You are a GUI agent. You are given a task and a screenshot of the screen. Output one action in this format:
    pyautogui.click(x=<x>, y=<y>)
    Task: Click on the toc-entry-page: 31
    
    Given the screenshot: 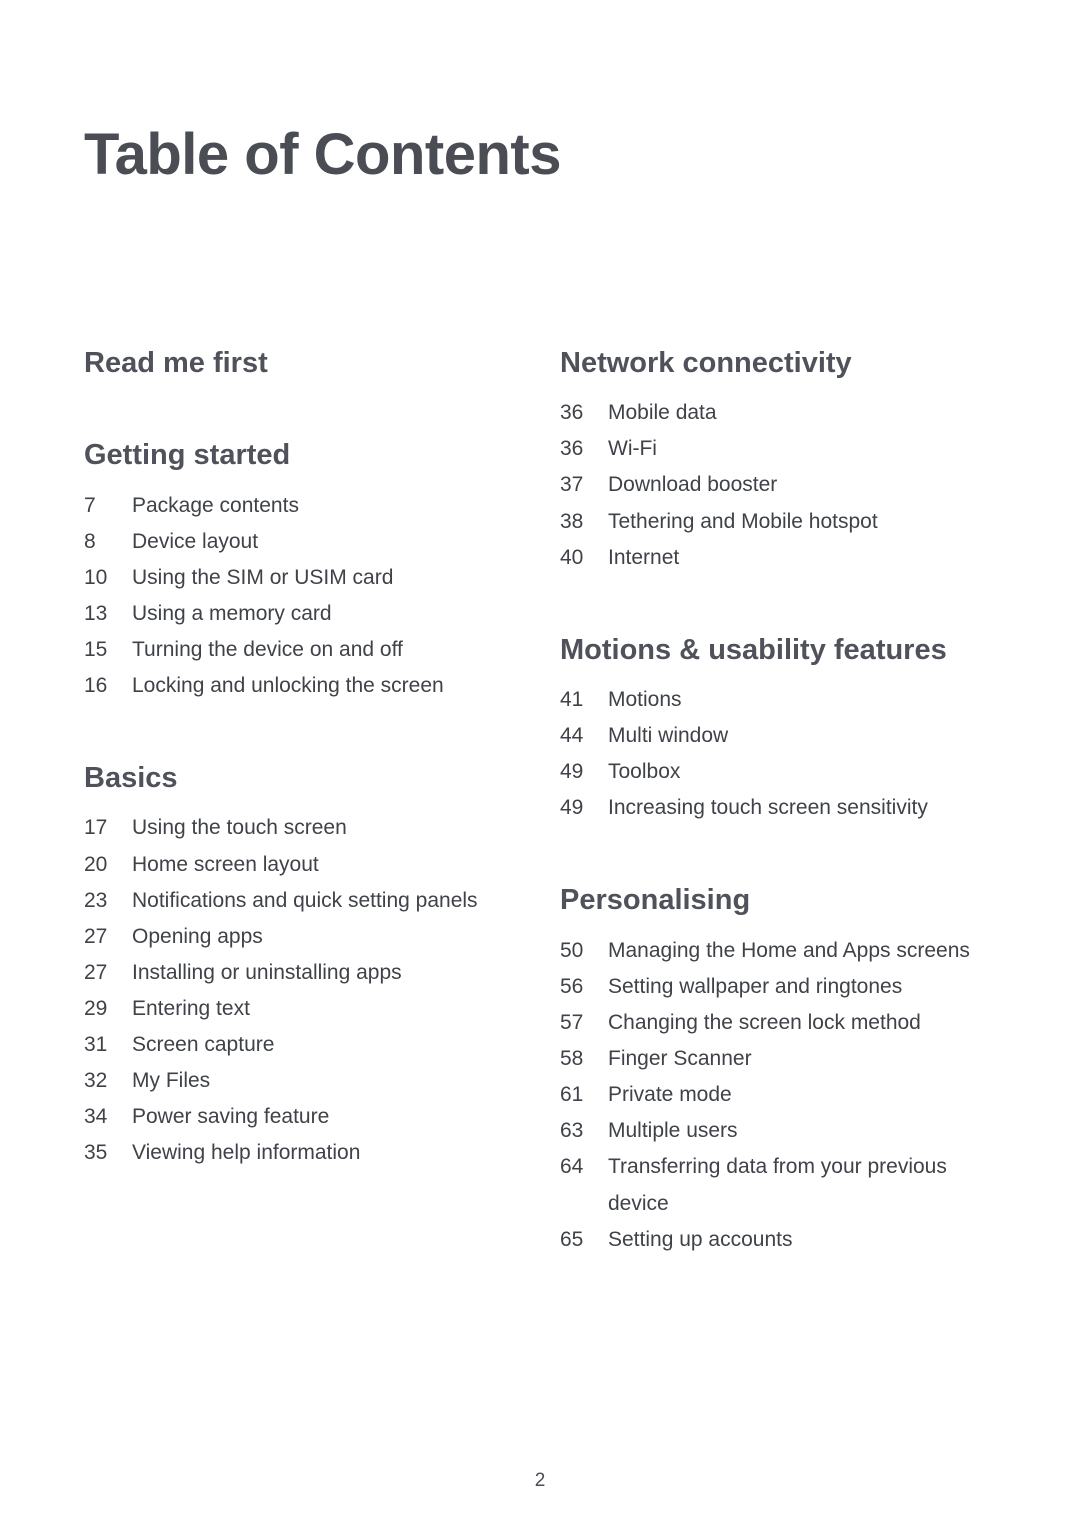 What is the action you would take?
    pyautogui.click(x=96, y=1045)
    